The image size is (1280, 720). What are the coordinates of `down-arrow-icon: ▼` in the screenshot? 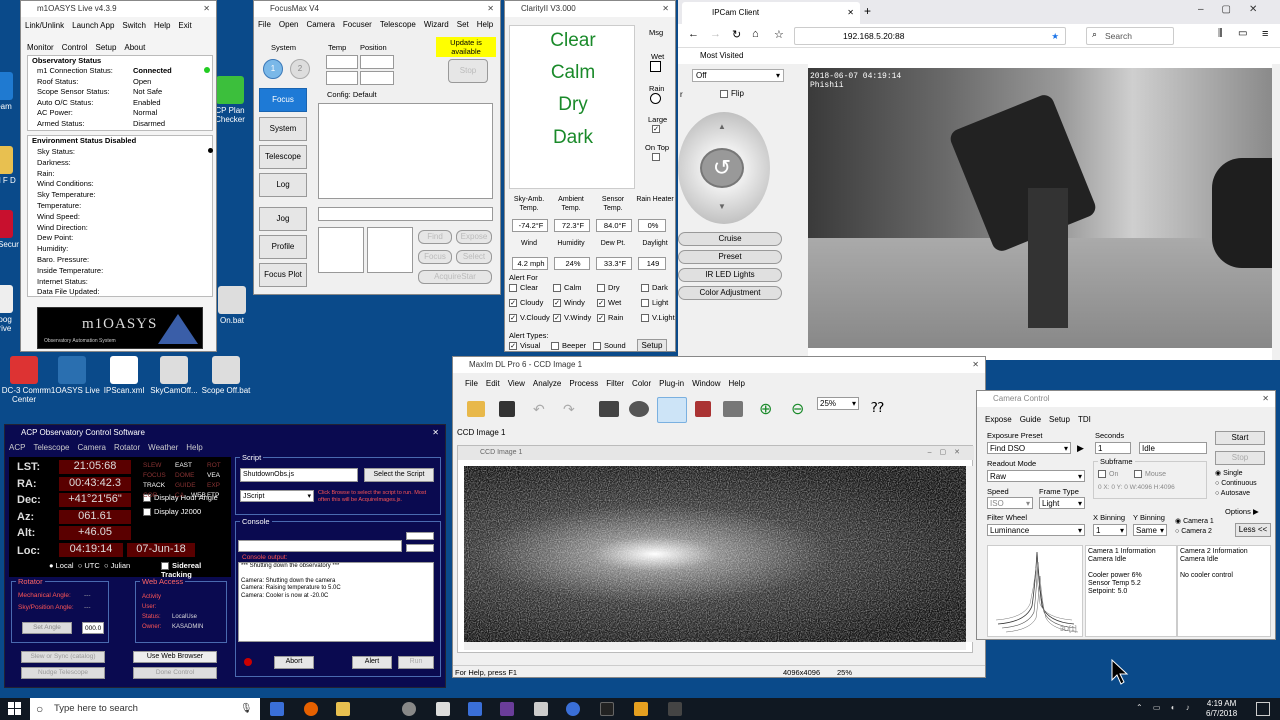 It's located at (722, 206).